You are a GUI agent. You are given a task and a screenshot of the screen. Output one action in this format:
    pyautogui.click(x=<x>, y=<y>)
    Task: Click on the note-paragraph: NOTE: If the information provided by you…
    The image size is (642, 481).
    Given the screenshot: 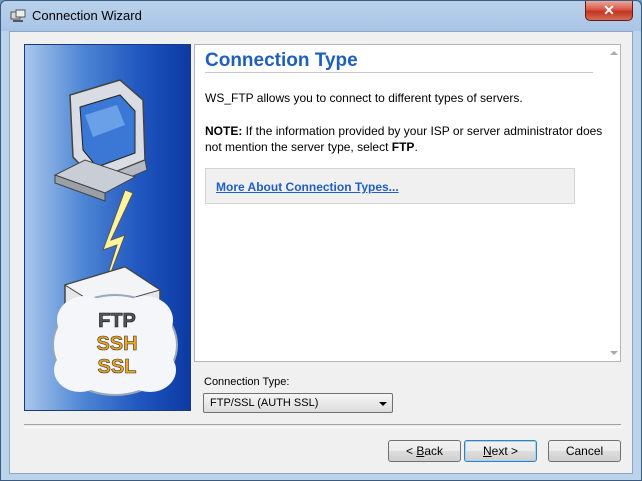 What is the action you would take?
    pyautogui.click(x=405, y=139)
    